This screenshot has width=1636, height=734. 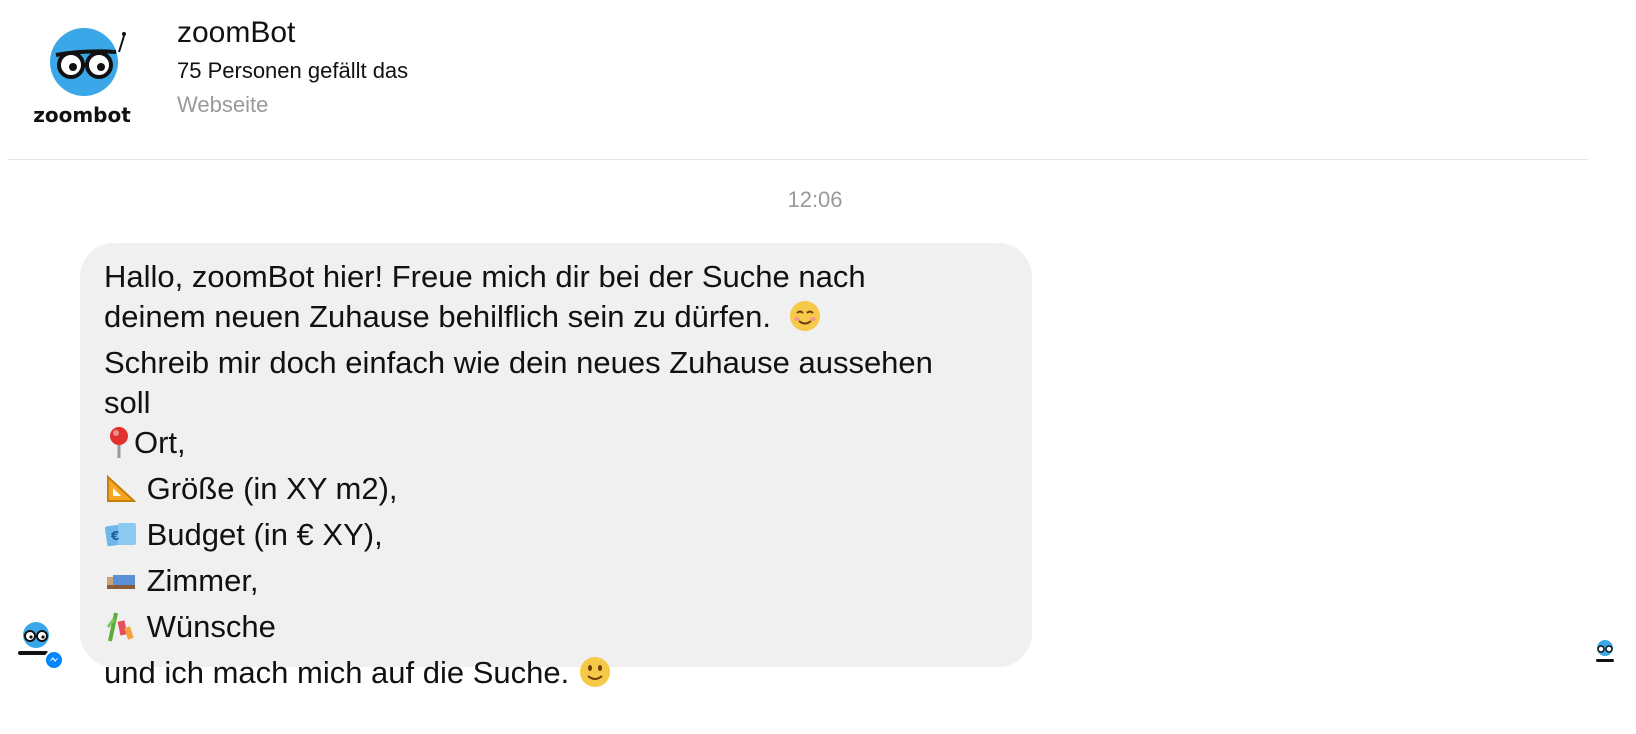 What do you see at coordinates (805, 321) in the screenshot?
I see `smiling-blush-emoji-icon` at bounding box center [805, 321].